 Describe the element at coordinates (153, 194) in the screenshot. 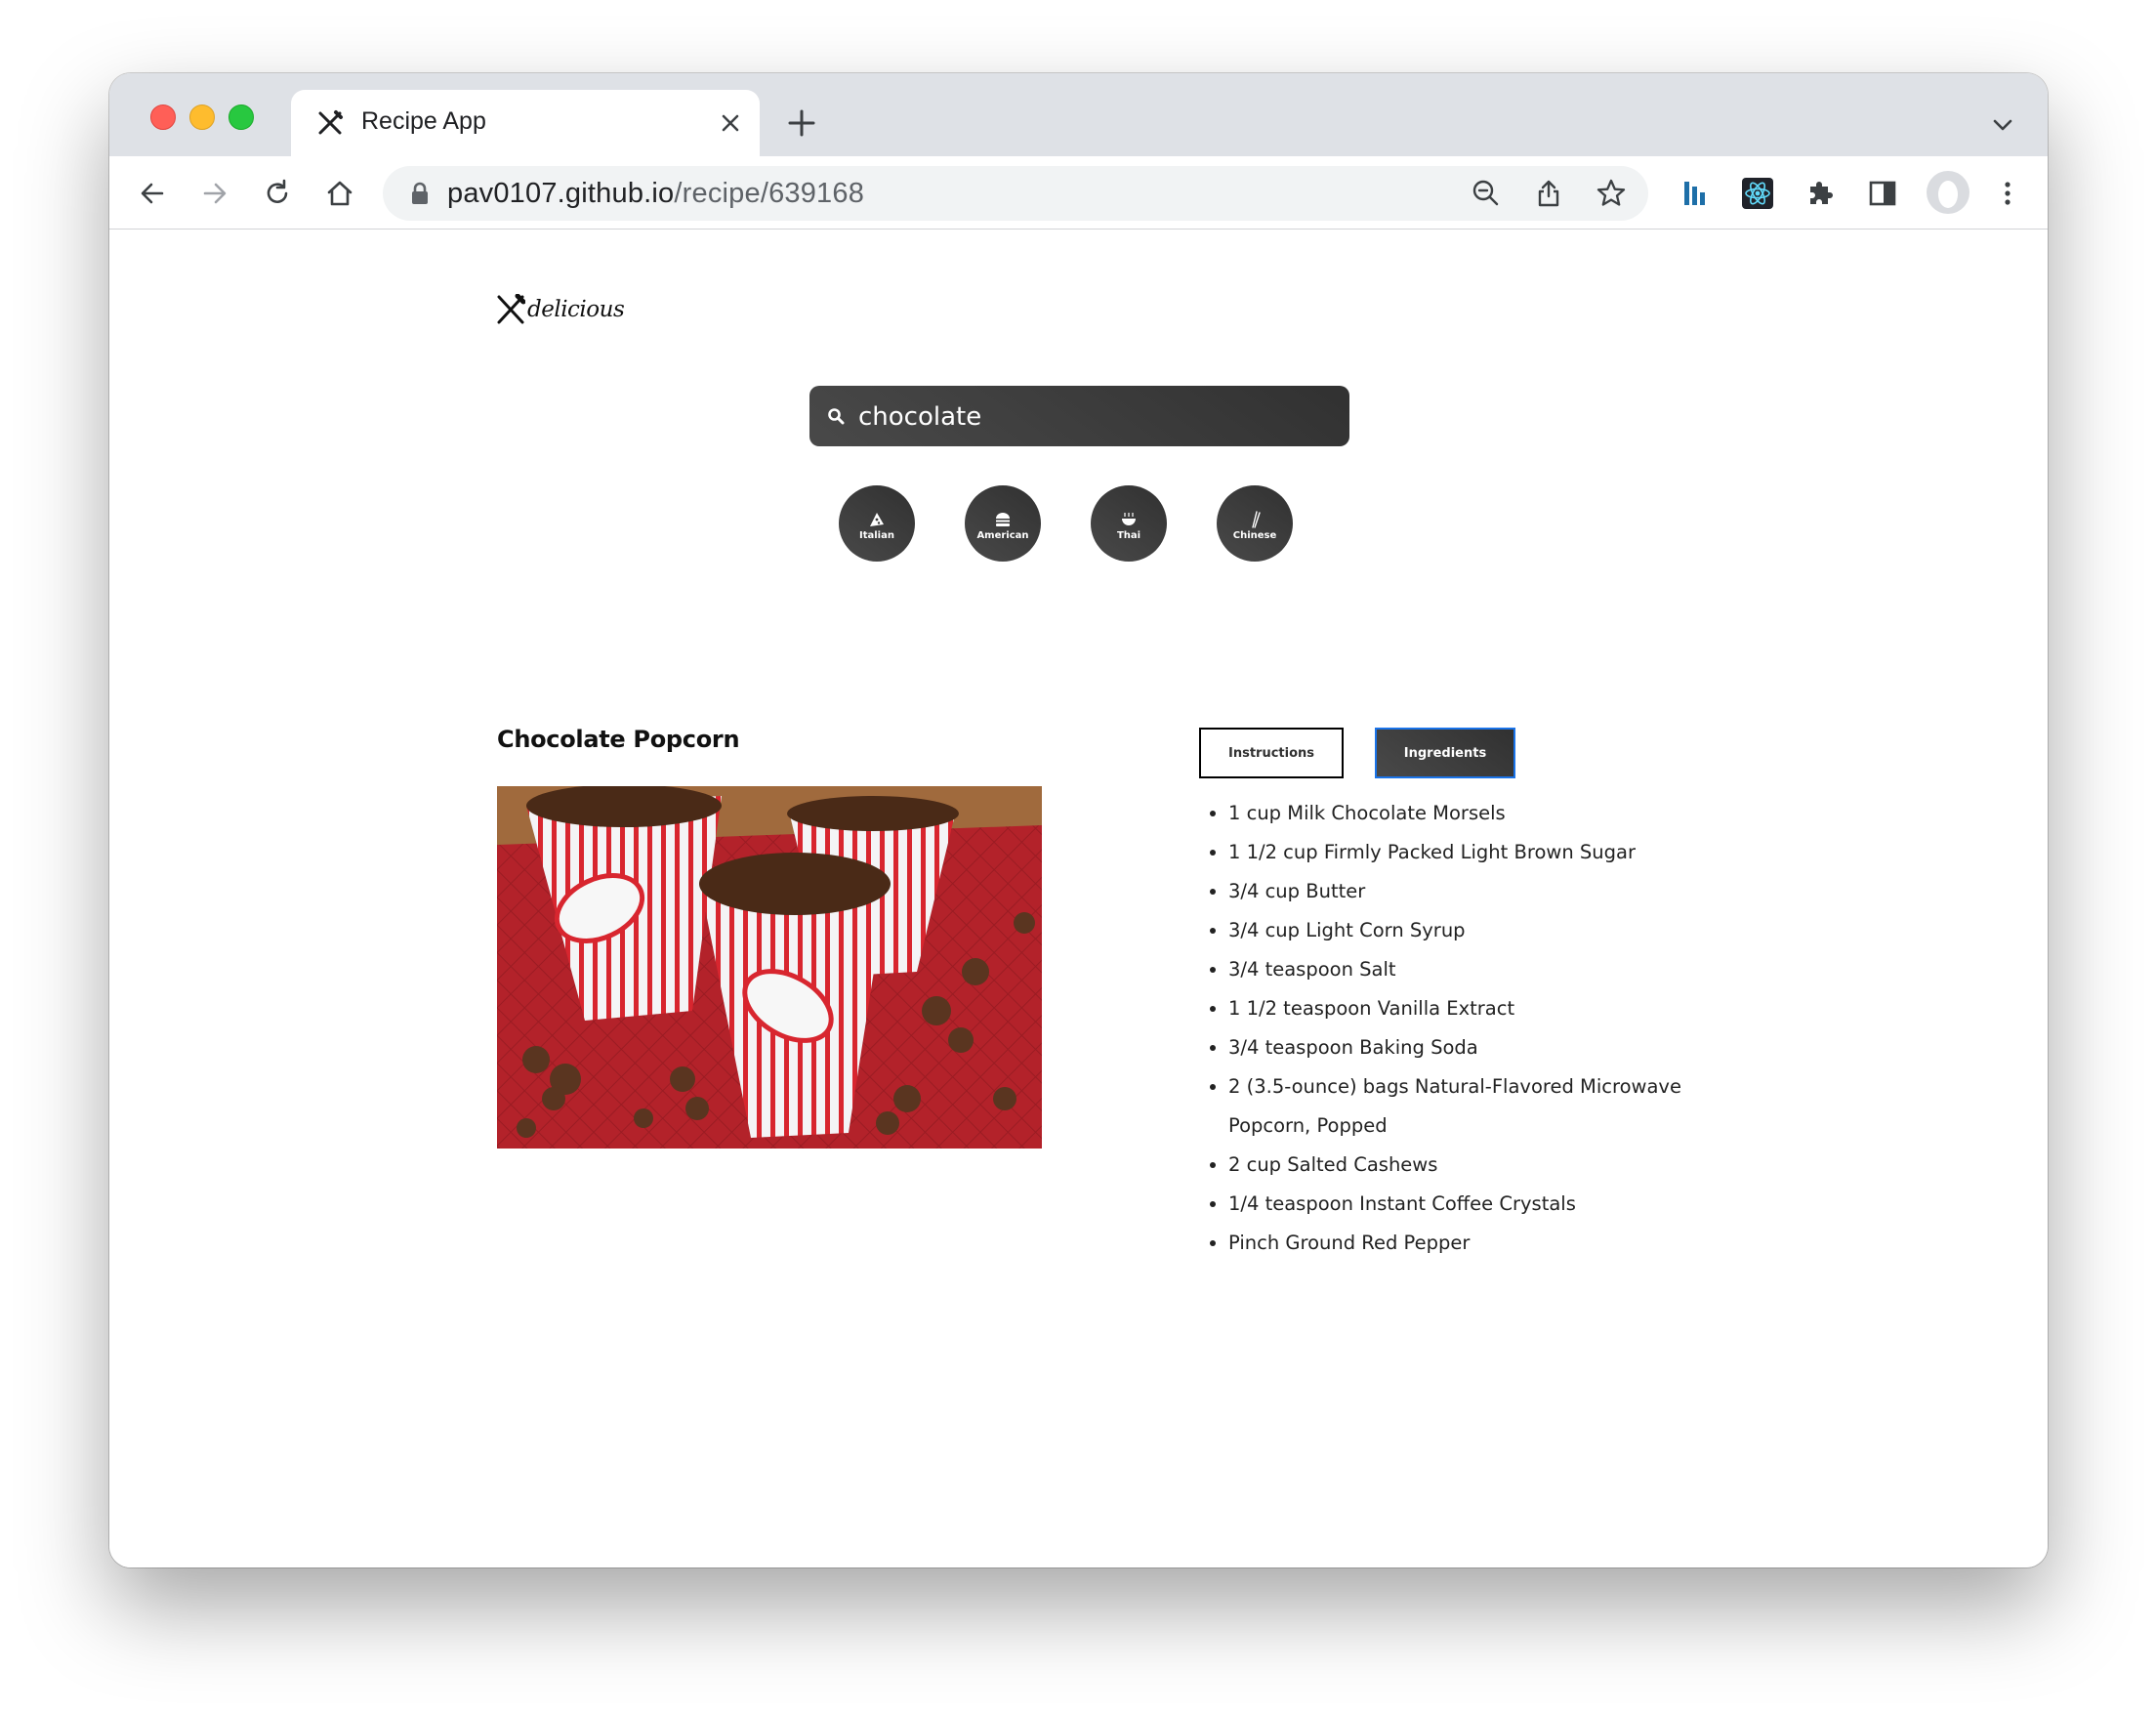

I see `back-arrow-icon` at that location.